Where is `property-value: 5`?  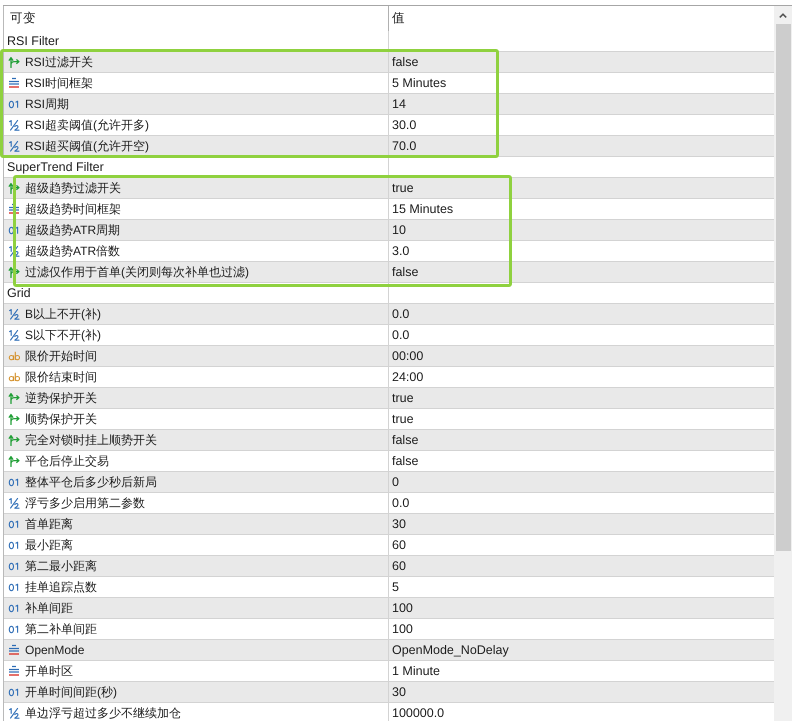 property-value: 5 is located at coordinates (395, 587).